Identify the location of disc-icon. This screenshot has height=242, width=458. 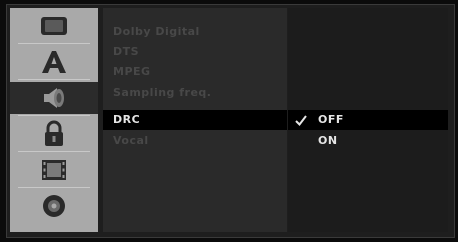
(54, 206).